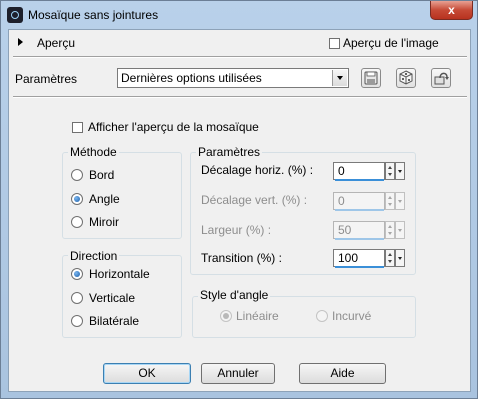 The width and height of the screenshot is (478, 399). I want to click on v-offset-spinner: 0, so click(369, 202).